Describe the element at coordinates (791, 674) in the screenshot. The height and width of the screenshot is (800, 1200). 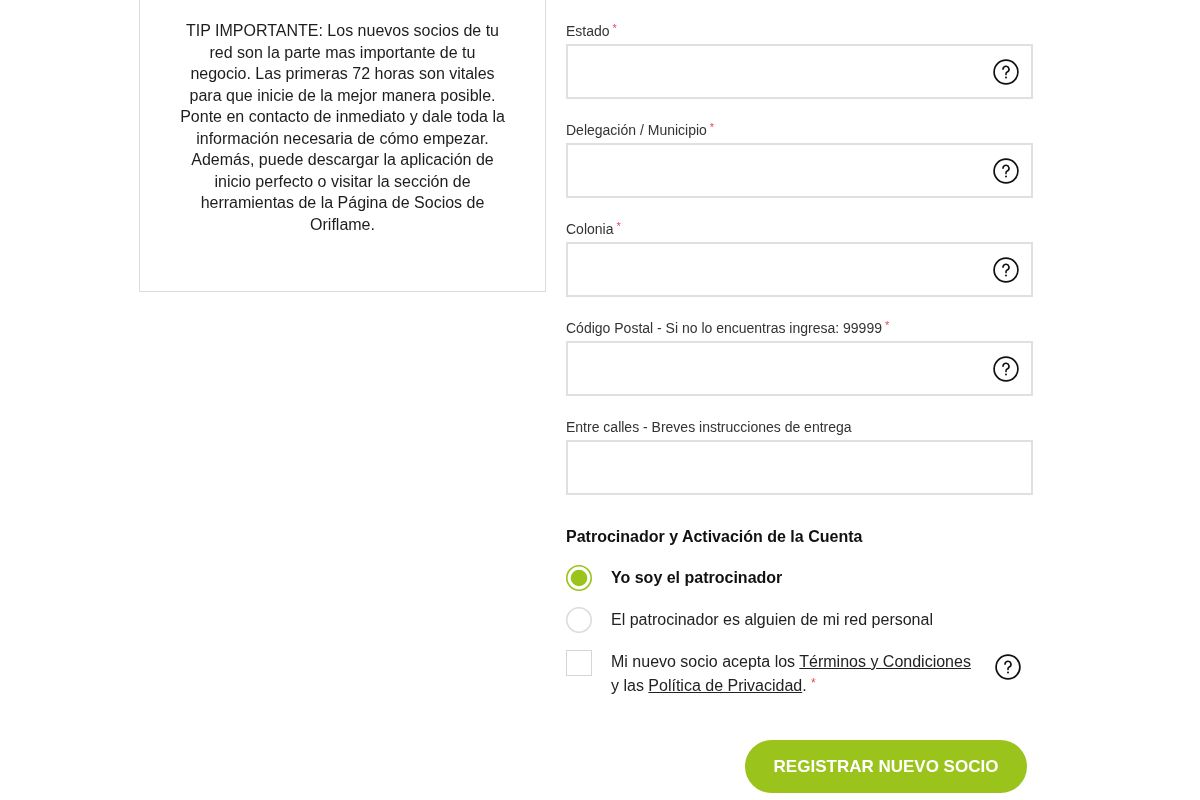
I see `consent-text: Mi nuevo socio acepta los Términos y Condiciones y las Política de Privacidad. *` at that location.